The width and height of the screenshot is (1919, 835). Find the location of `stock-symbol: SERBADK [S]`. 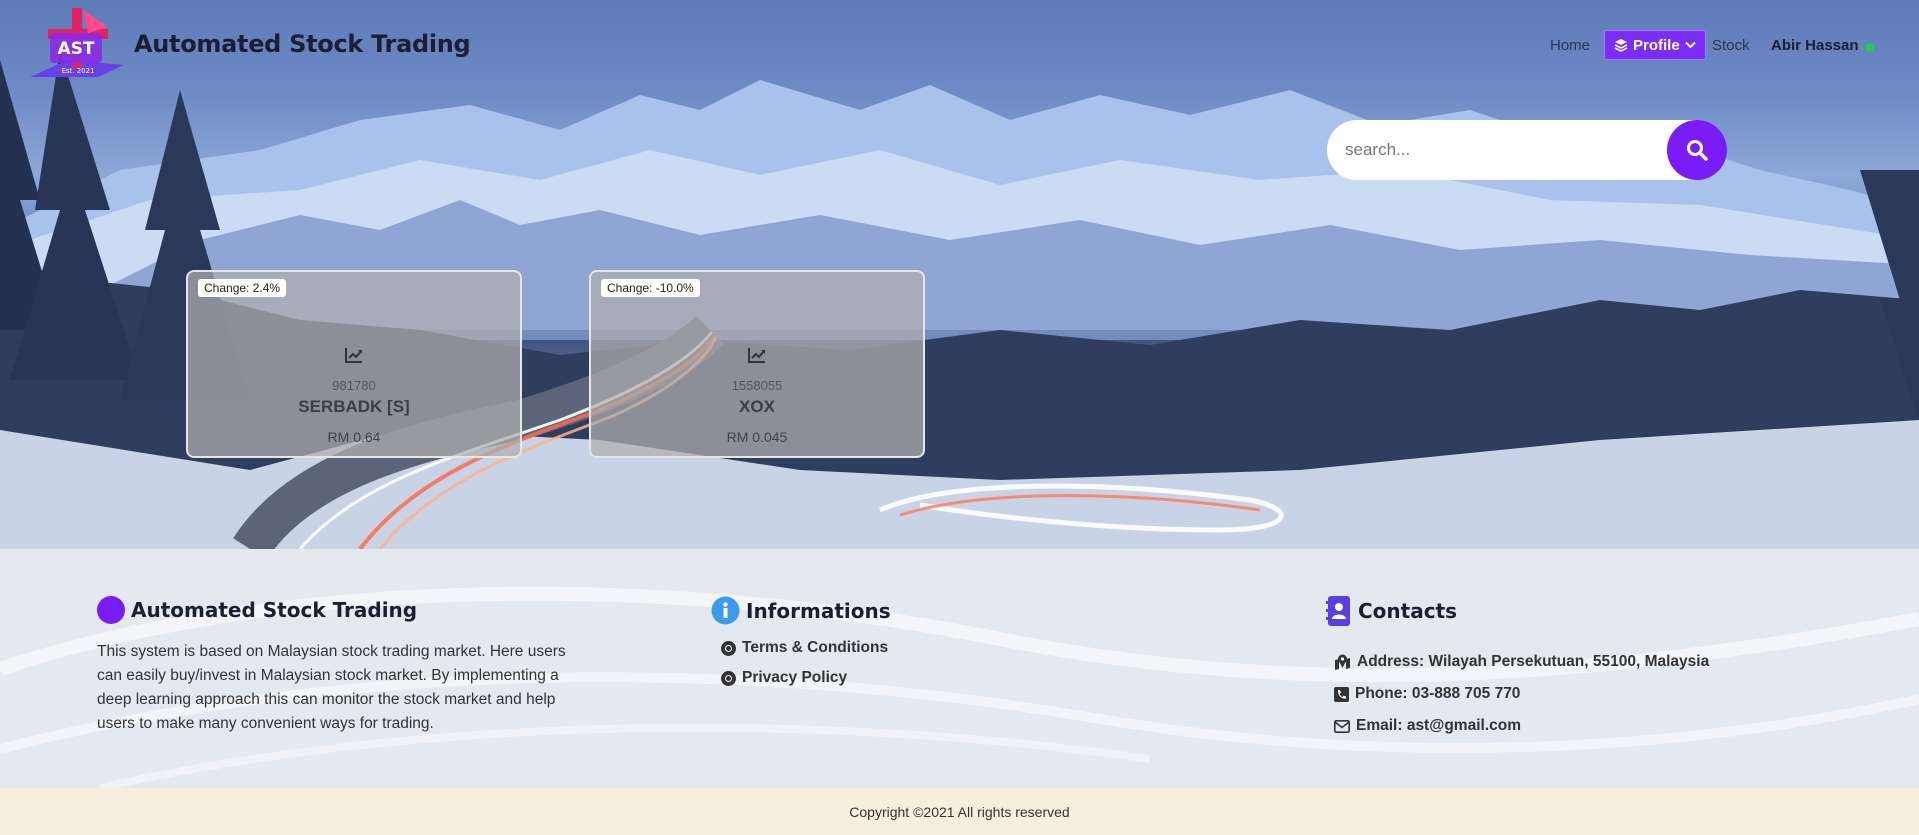

stock-symbol: SERBADK [S] is located at coordinates (354, 406).